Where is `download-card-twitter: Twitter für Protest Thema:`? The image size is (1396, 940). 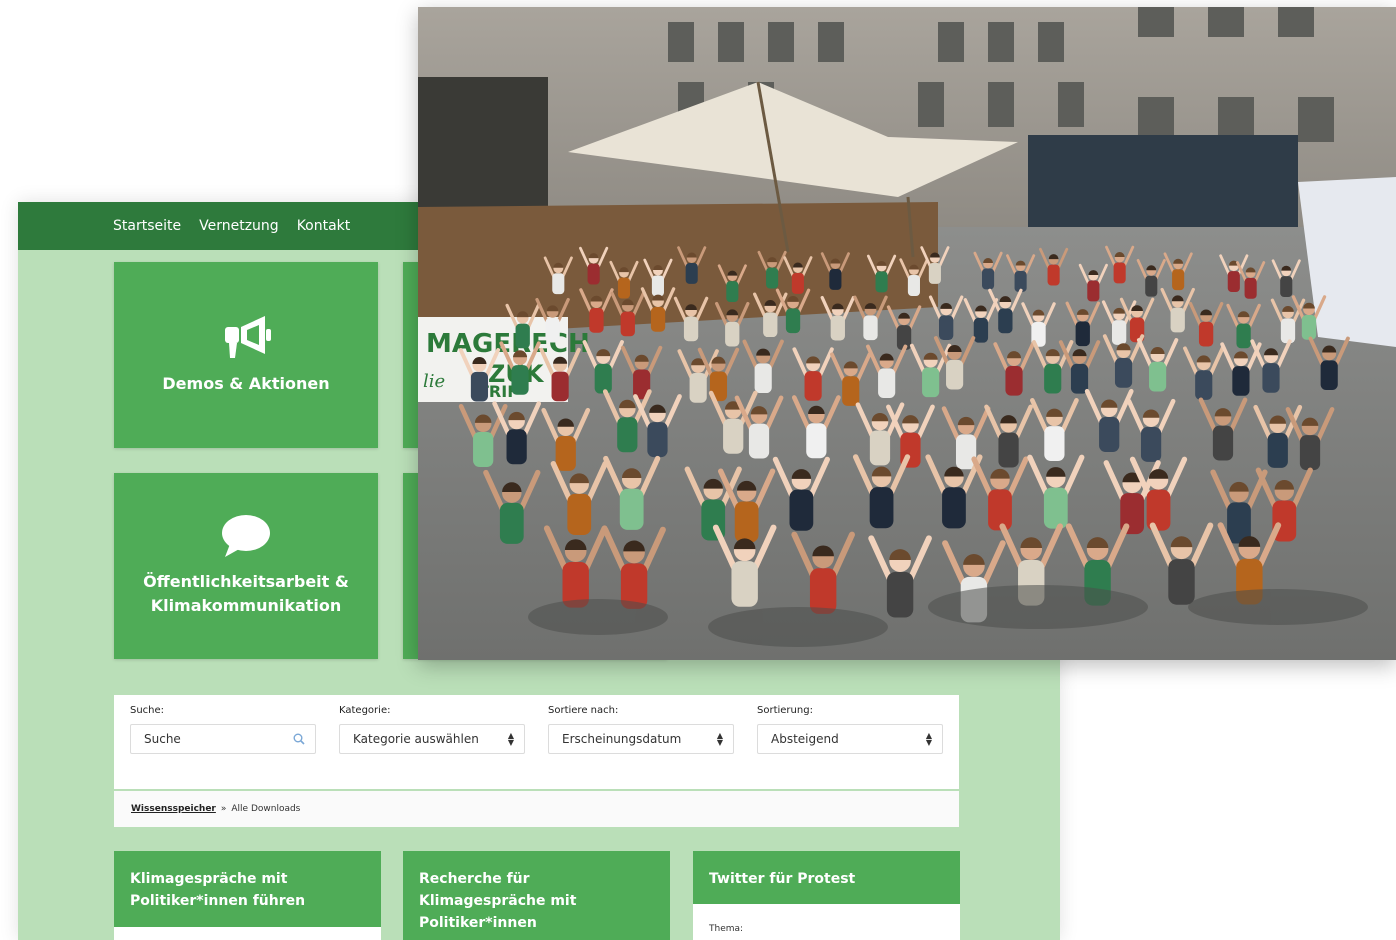 download-card-twitter: Twitter für Protest Thema: is located at coordinates (826, 895).